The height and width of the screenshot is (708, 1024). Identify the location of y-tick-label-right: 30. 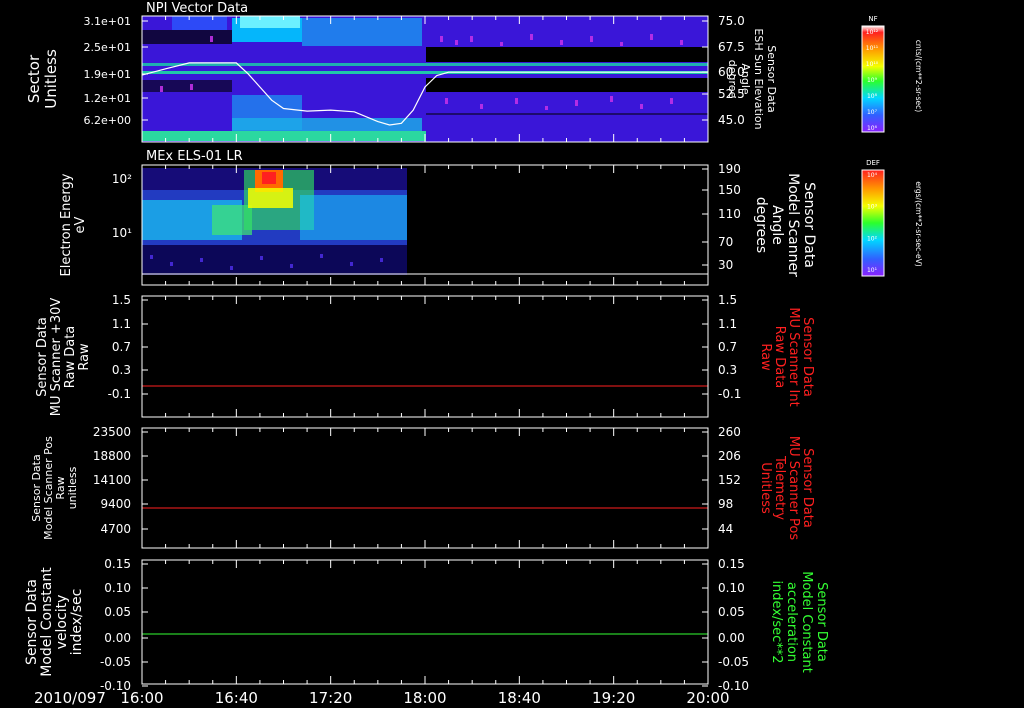
(725, 265).